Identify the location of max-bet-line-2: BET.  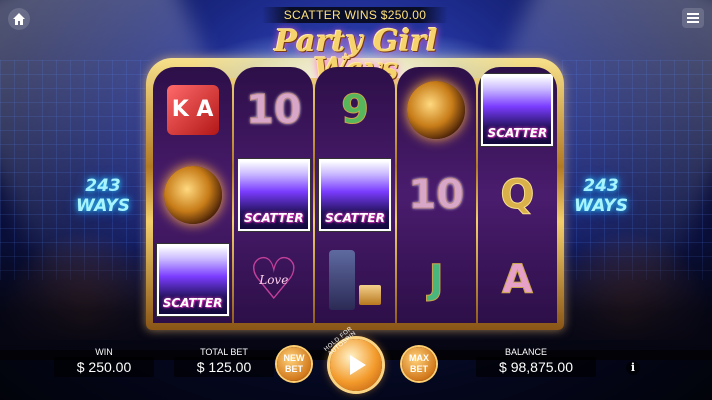
(419, 369).